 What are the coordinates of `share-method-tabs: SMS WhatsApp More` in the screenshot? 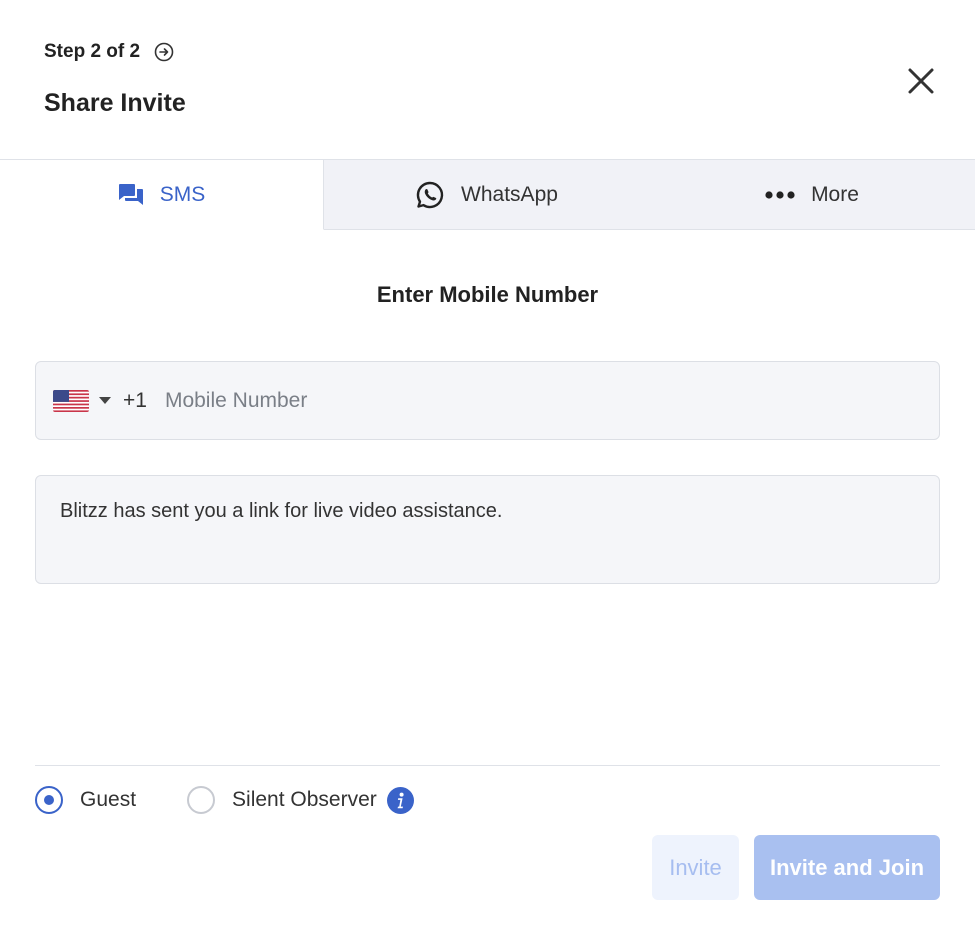 It's located at (487, 195).